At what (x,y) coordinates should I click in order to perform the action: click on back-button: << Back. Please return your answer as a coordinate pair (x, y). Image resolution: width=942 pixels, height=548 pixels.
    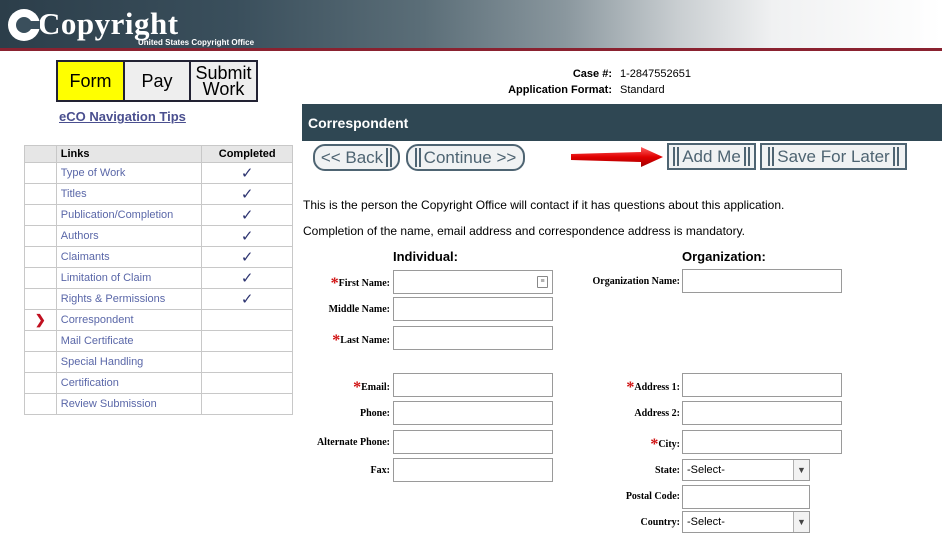
    Looking at the image, I should click on (356, 157).